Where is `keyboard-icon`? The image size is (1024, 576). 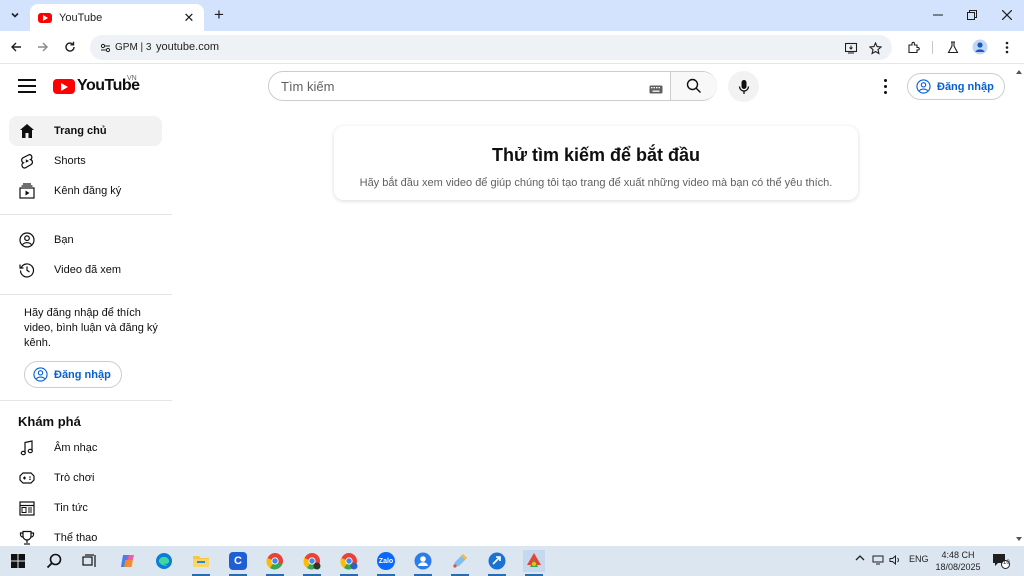 keyboard-icon is located at coordinates (656, 90).